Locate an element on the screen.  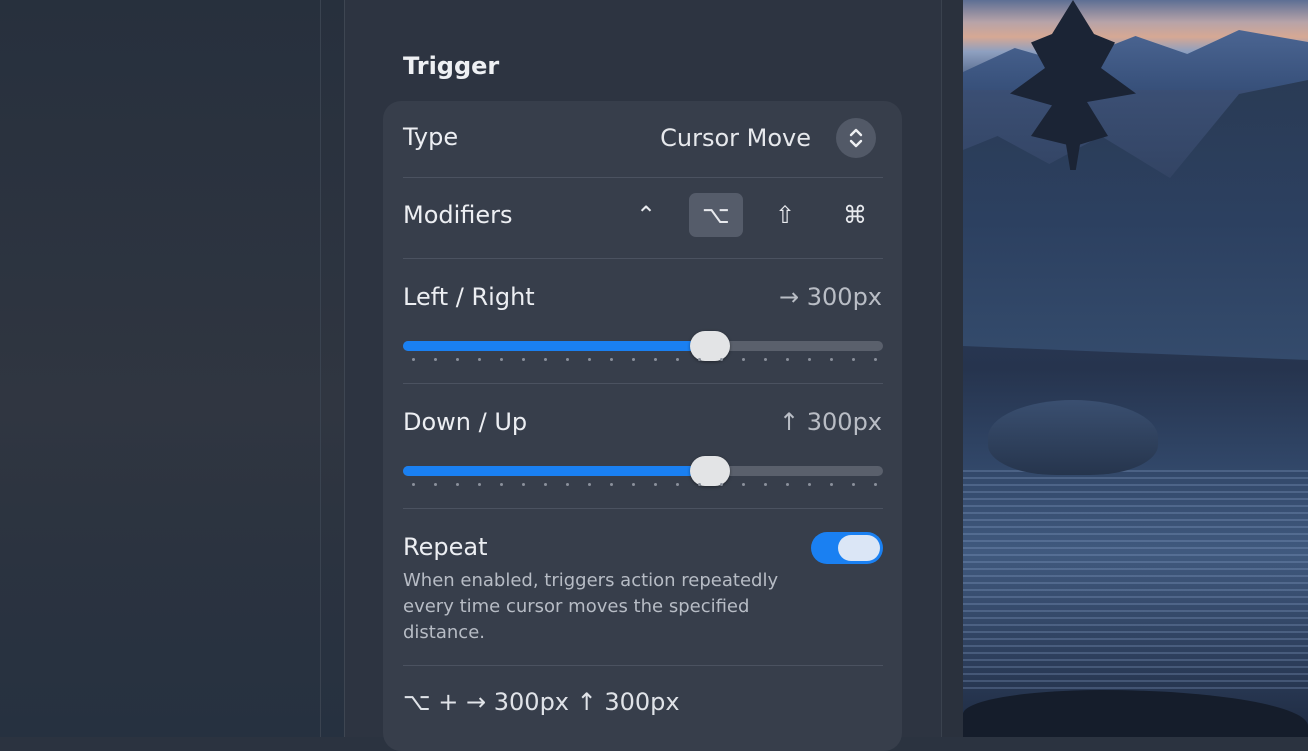
down-up-label: Down / Up is located at coordinates (465, 422).